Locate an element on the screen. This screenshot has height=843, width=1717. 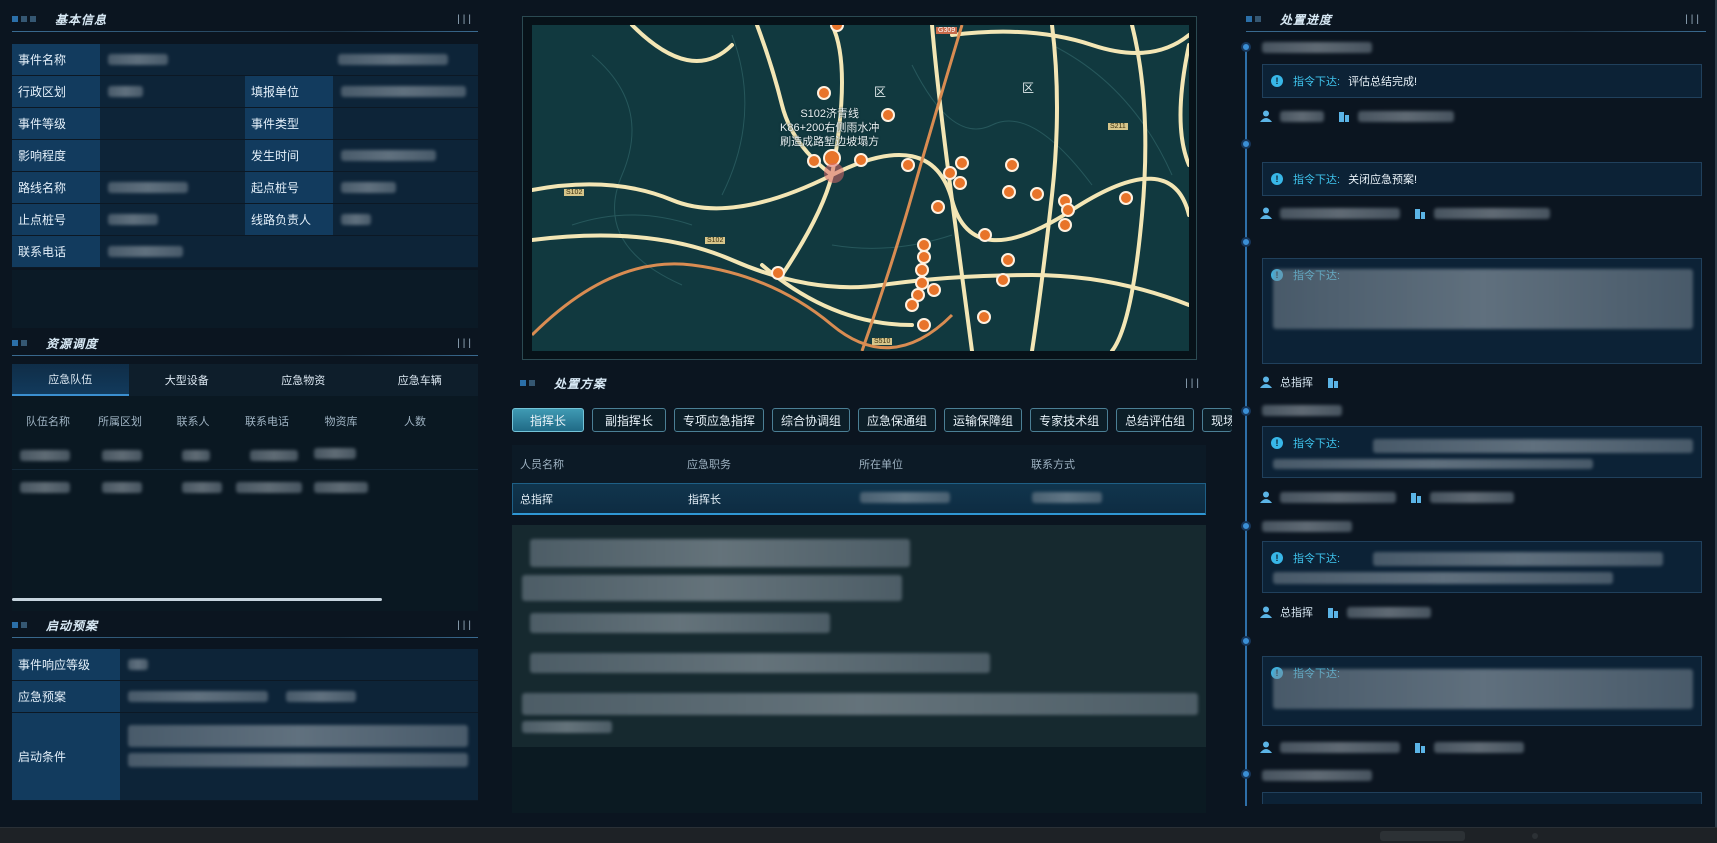
command-person: 总指挥 is located at coordinates (1296, 613).